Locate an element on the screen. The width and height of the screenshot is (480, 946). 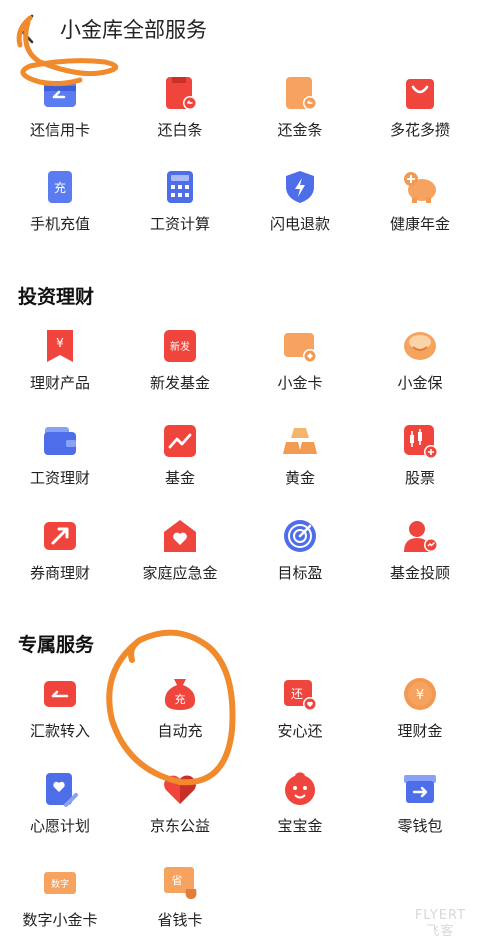
invest-item-stocks: 股票 is located at coordinates (420, 461).